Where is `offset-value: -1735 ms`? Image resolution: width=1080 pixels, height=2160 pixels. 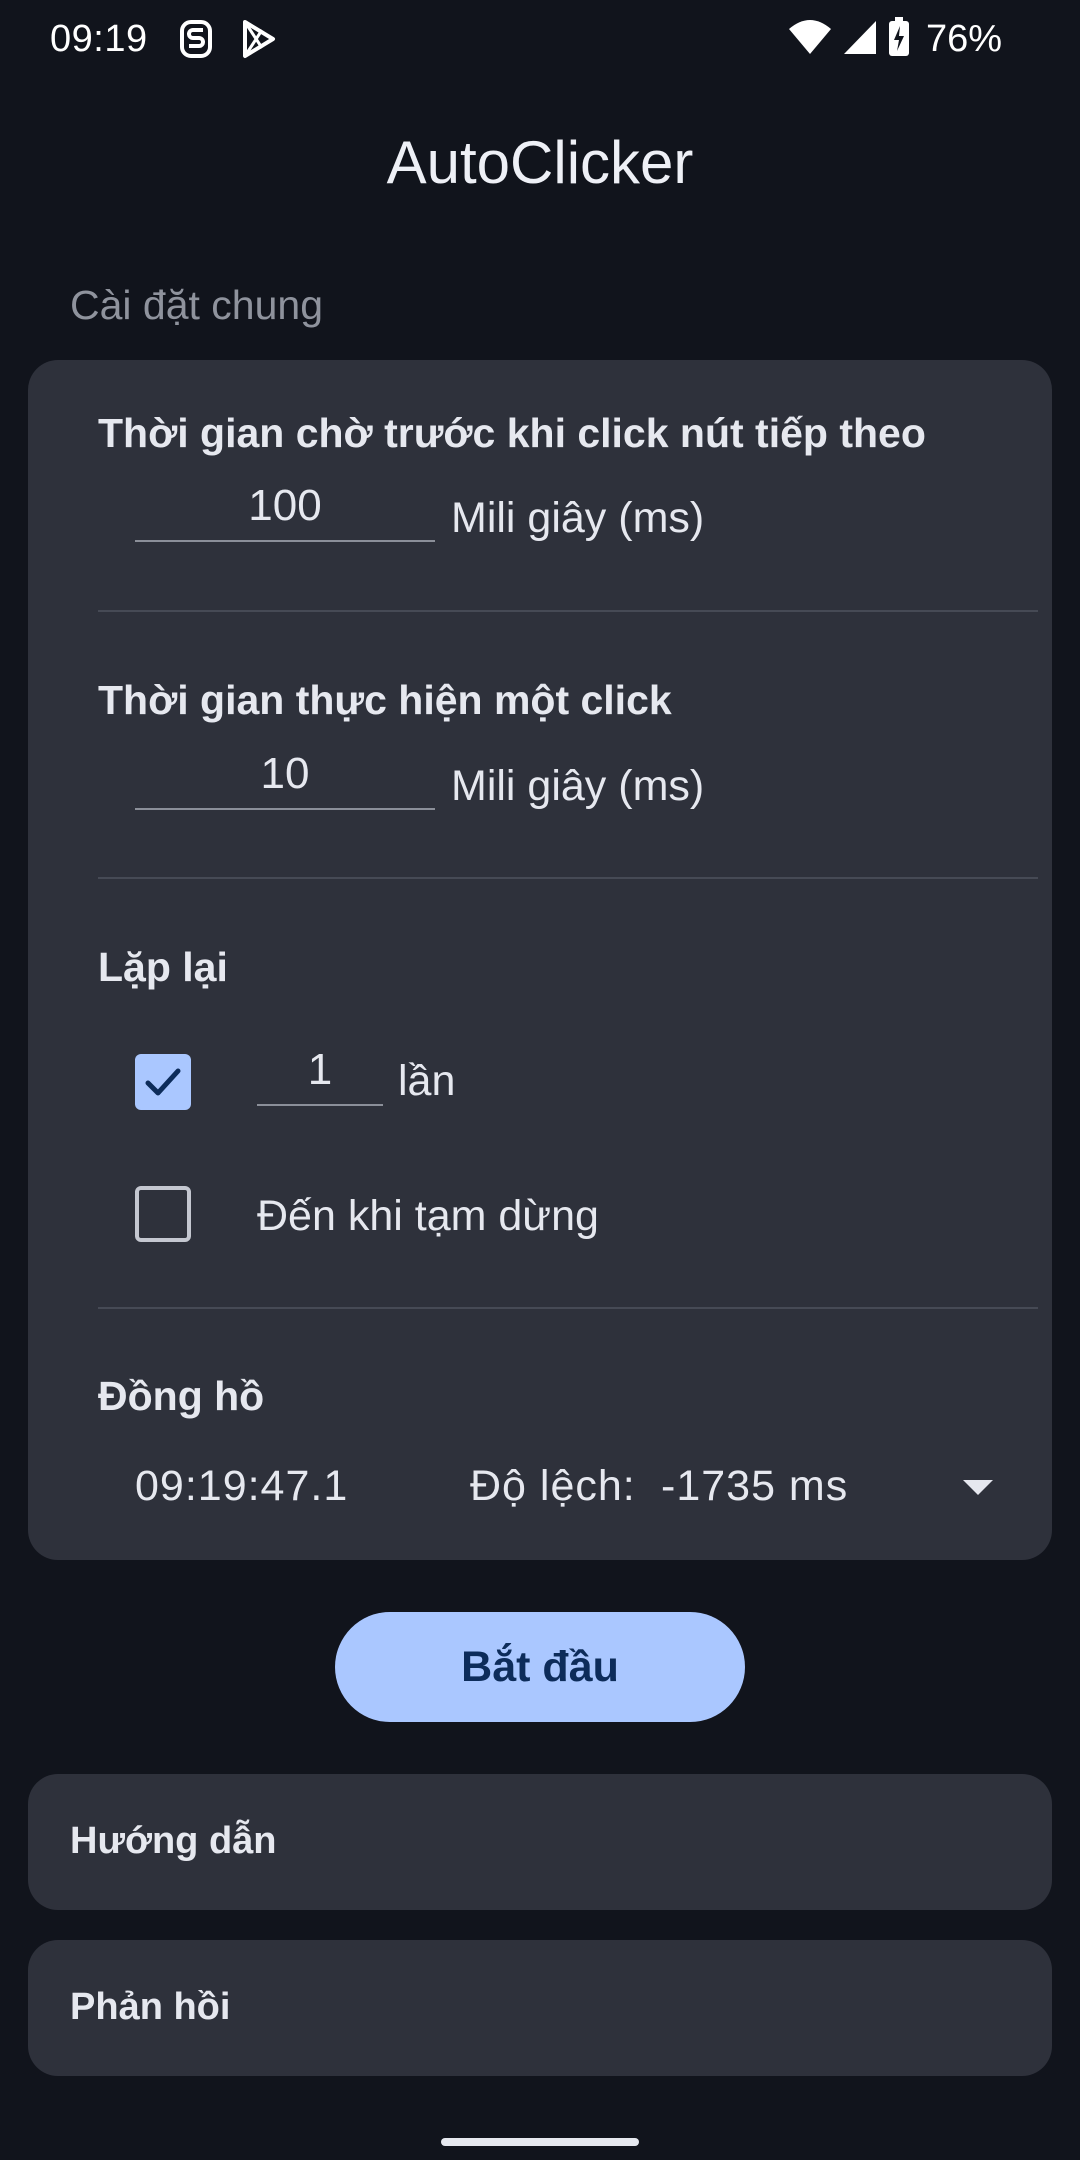 offset-value: -1735 ms is located at coordinates (755, 1486).